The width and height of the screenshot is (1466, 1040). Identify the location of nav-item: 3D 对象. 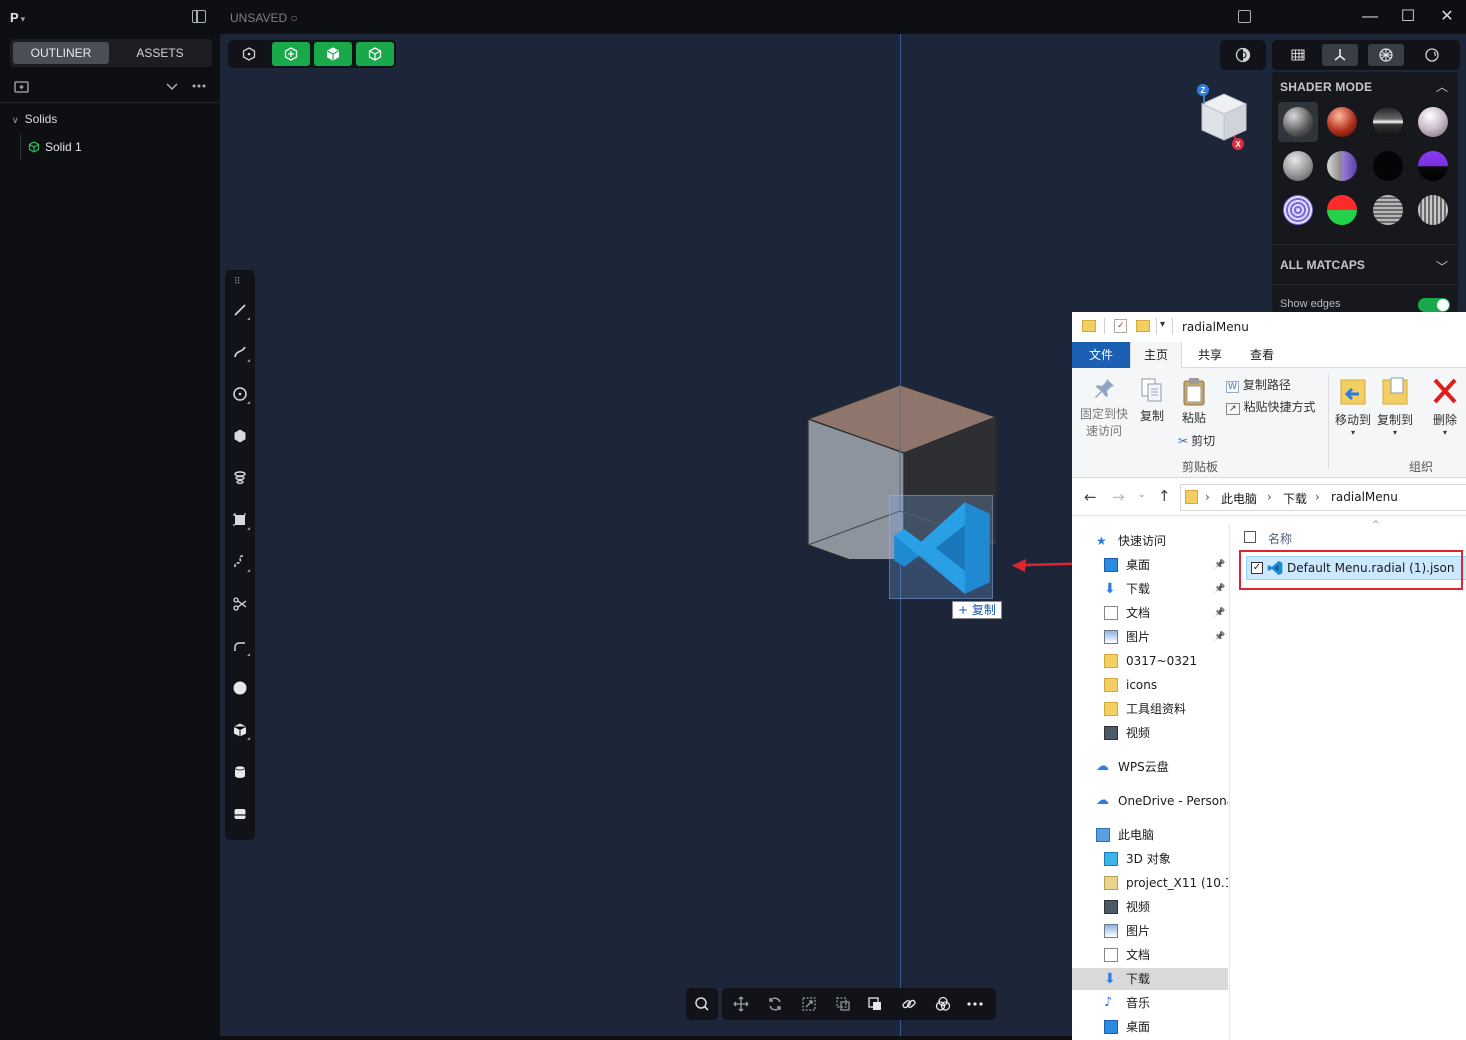
(1150, 859).